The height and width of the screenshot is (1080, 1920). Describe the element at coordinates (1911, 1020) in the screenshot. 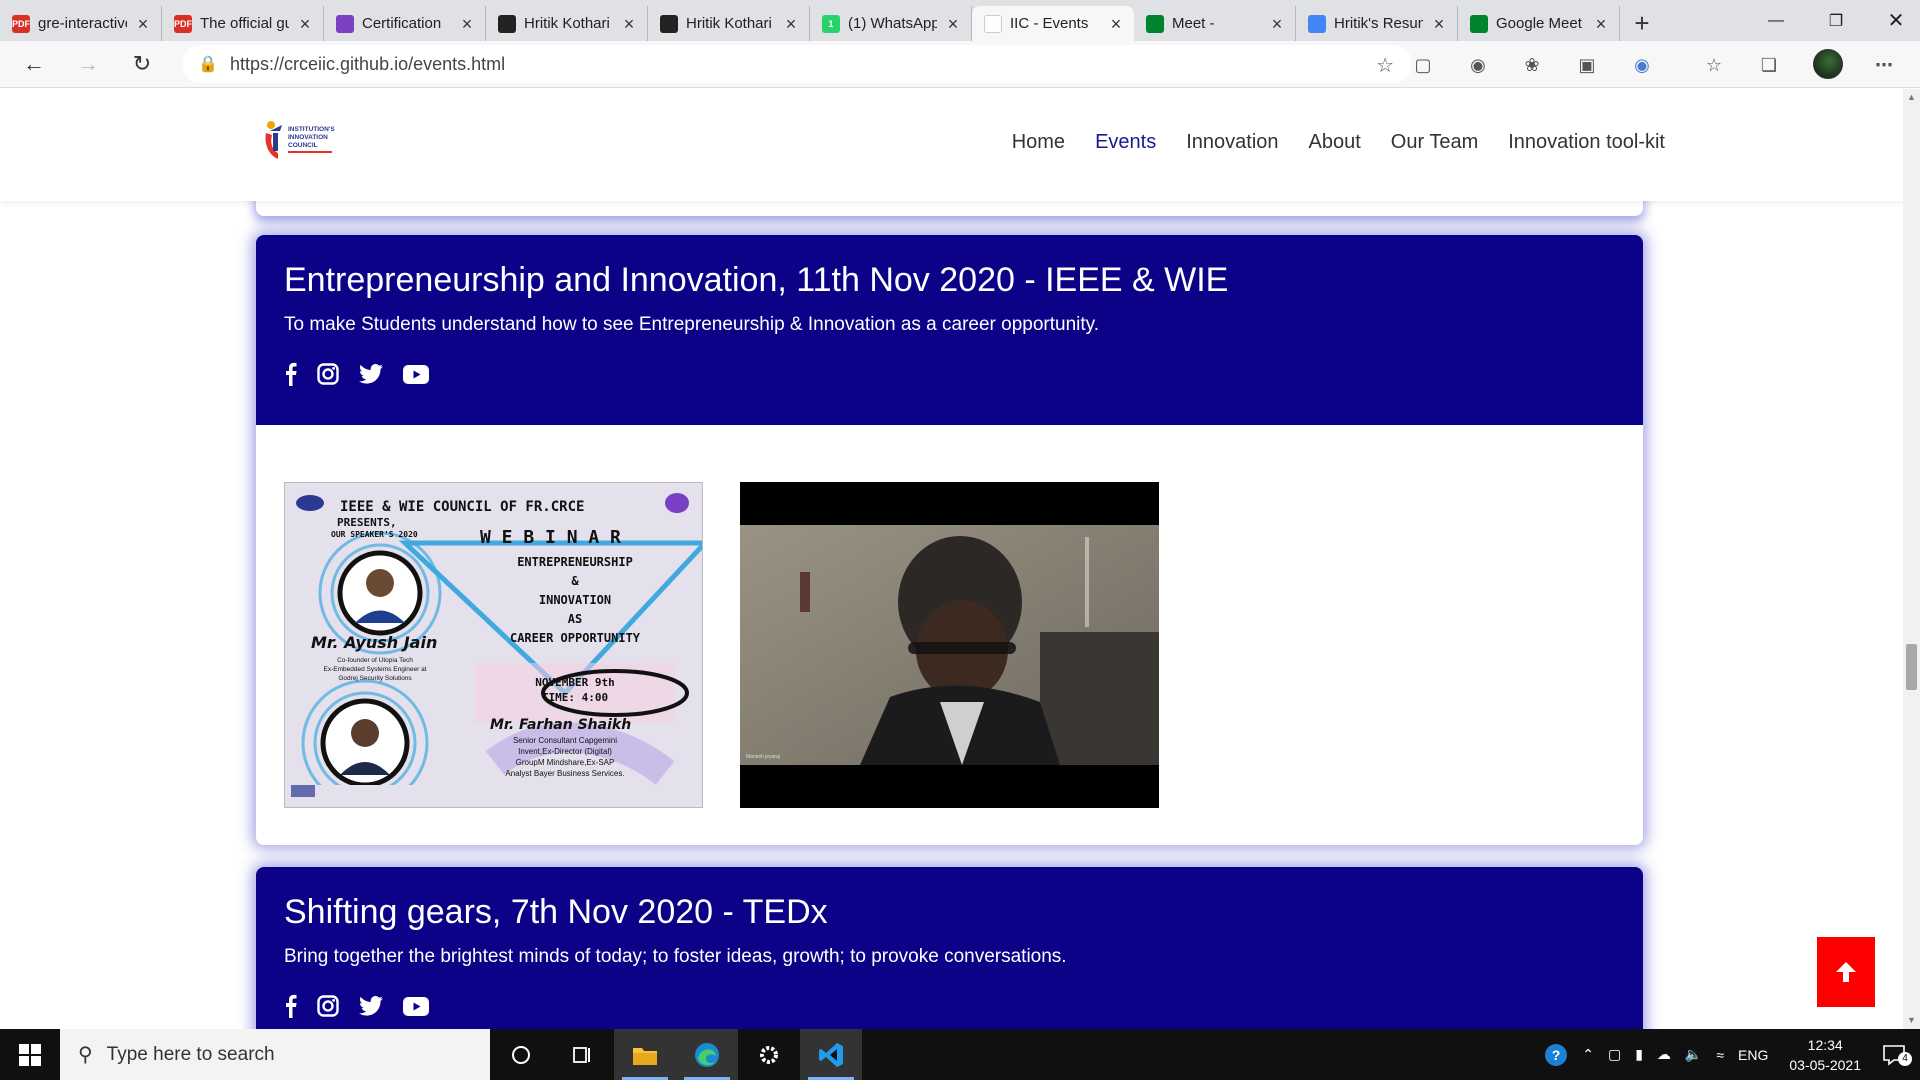

I see `scroll-down-arrow: ▼` at that location.